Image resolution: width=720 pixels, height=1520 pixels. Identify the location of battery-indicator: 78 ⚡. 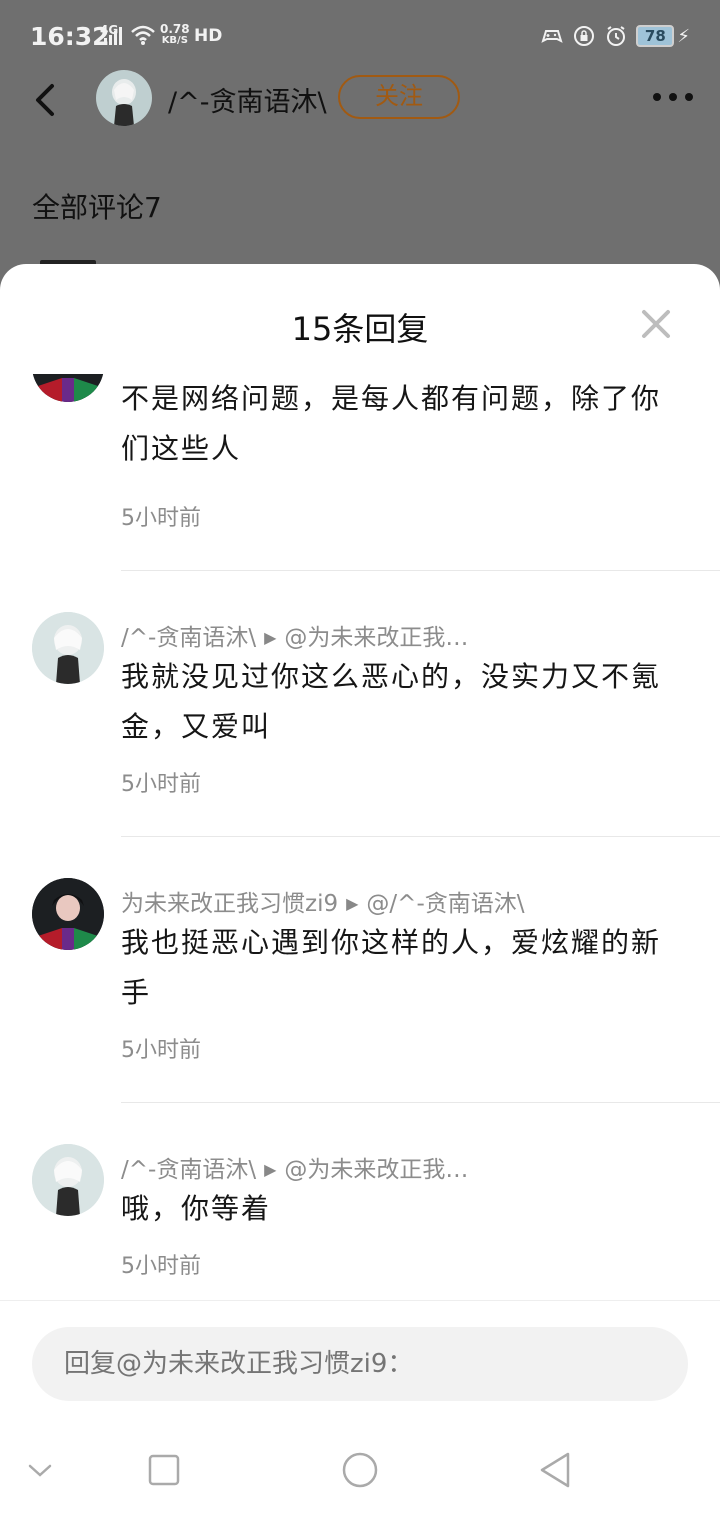
(663, 36).